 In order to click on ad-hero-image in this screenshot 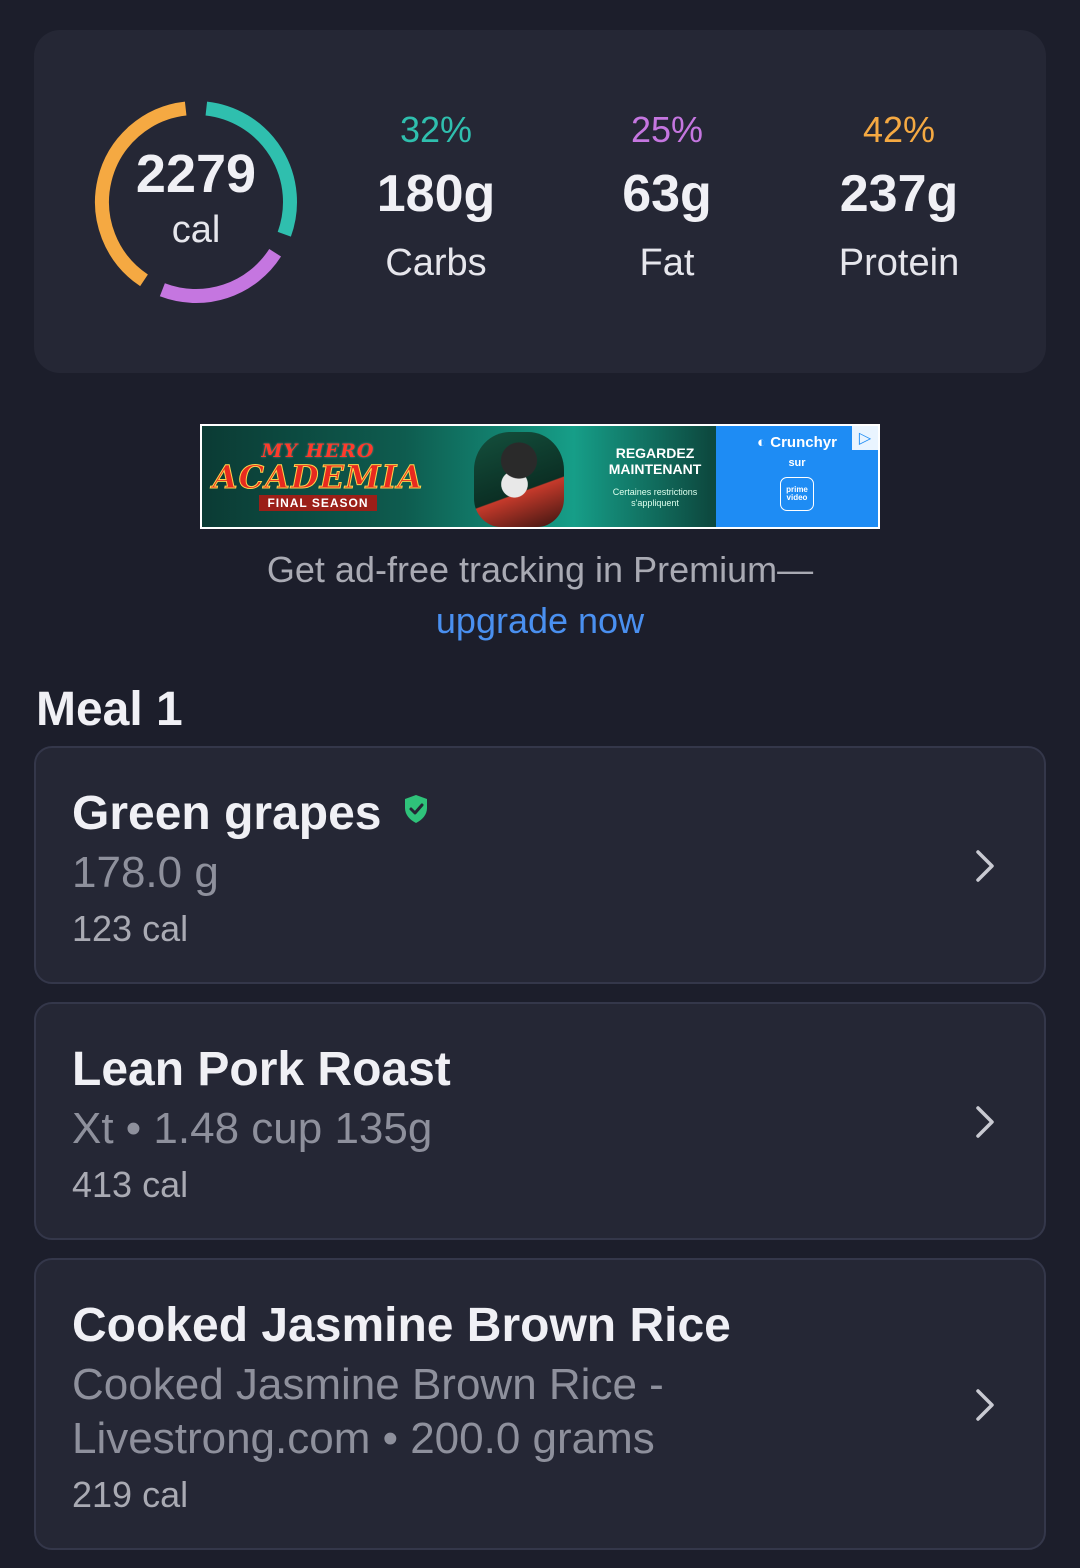, I will do `click(519, 479)`.